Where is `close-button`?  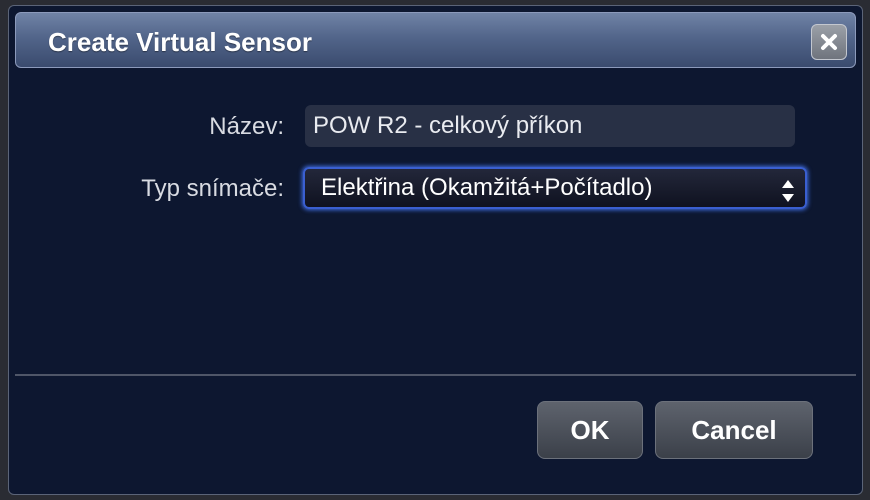 close-button is located at coordinates (829, 42).